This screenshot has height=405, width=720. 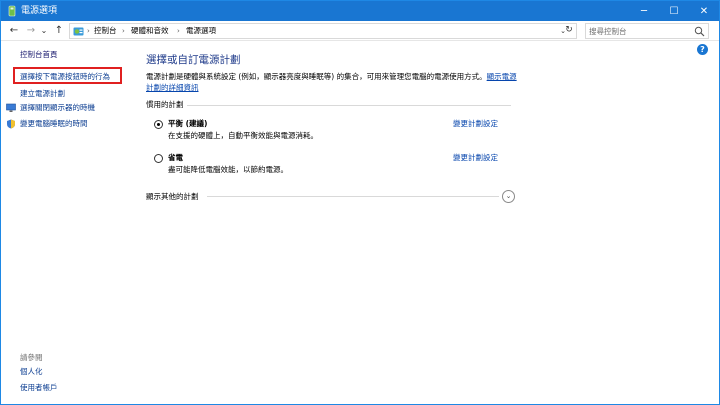 I want to click on search-input, so click(x=641, y=31).